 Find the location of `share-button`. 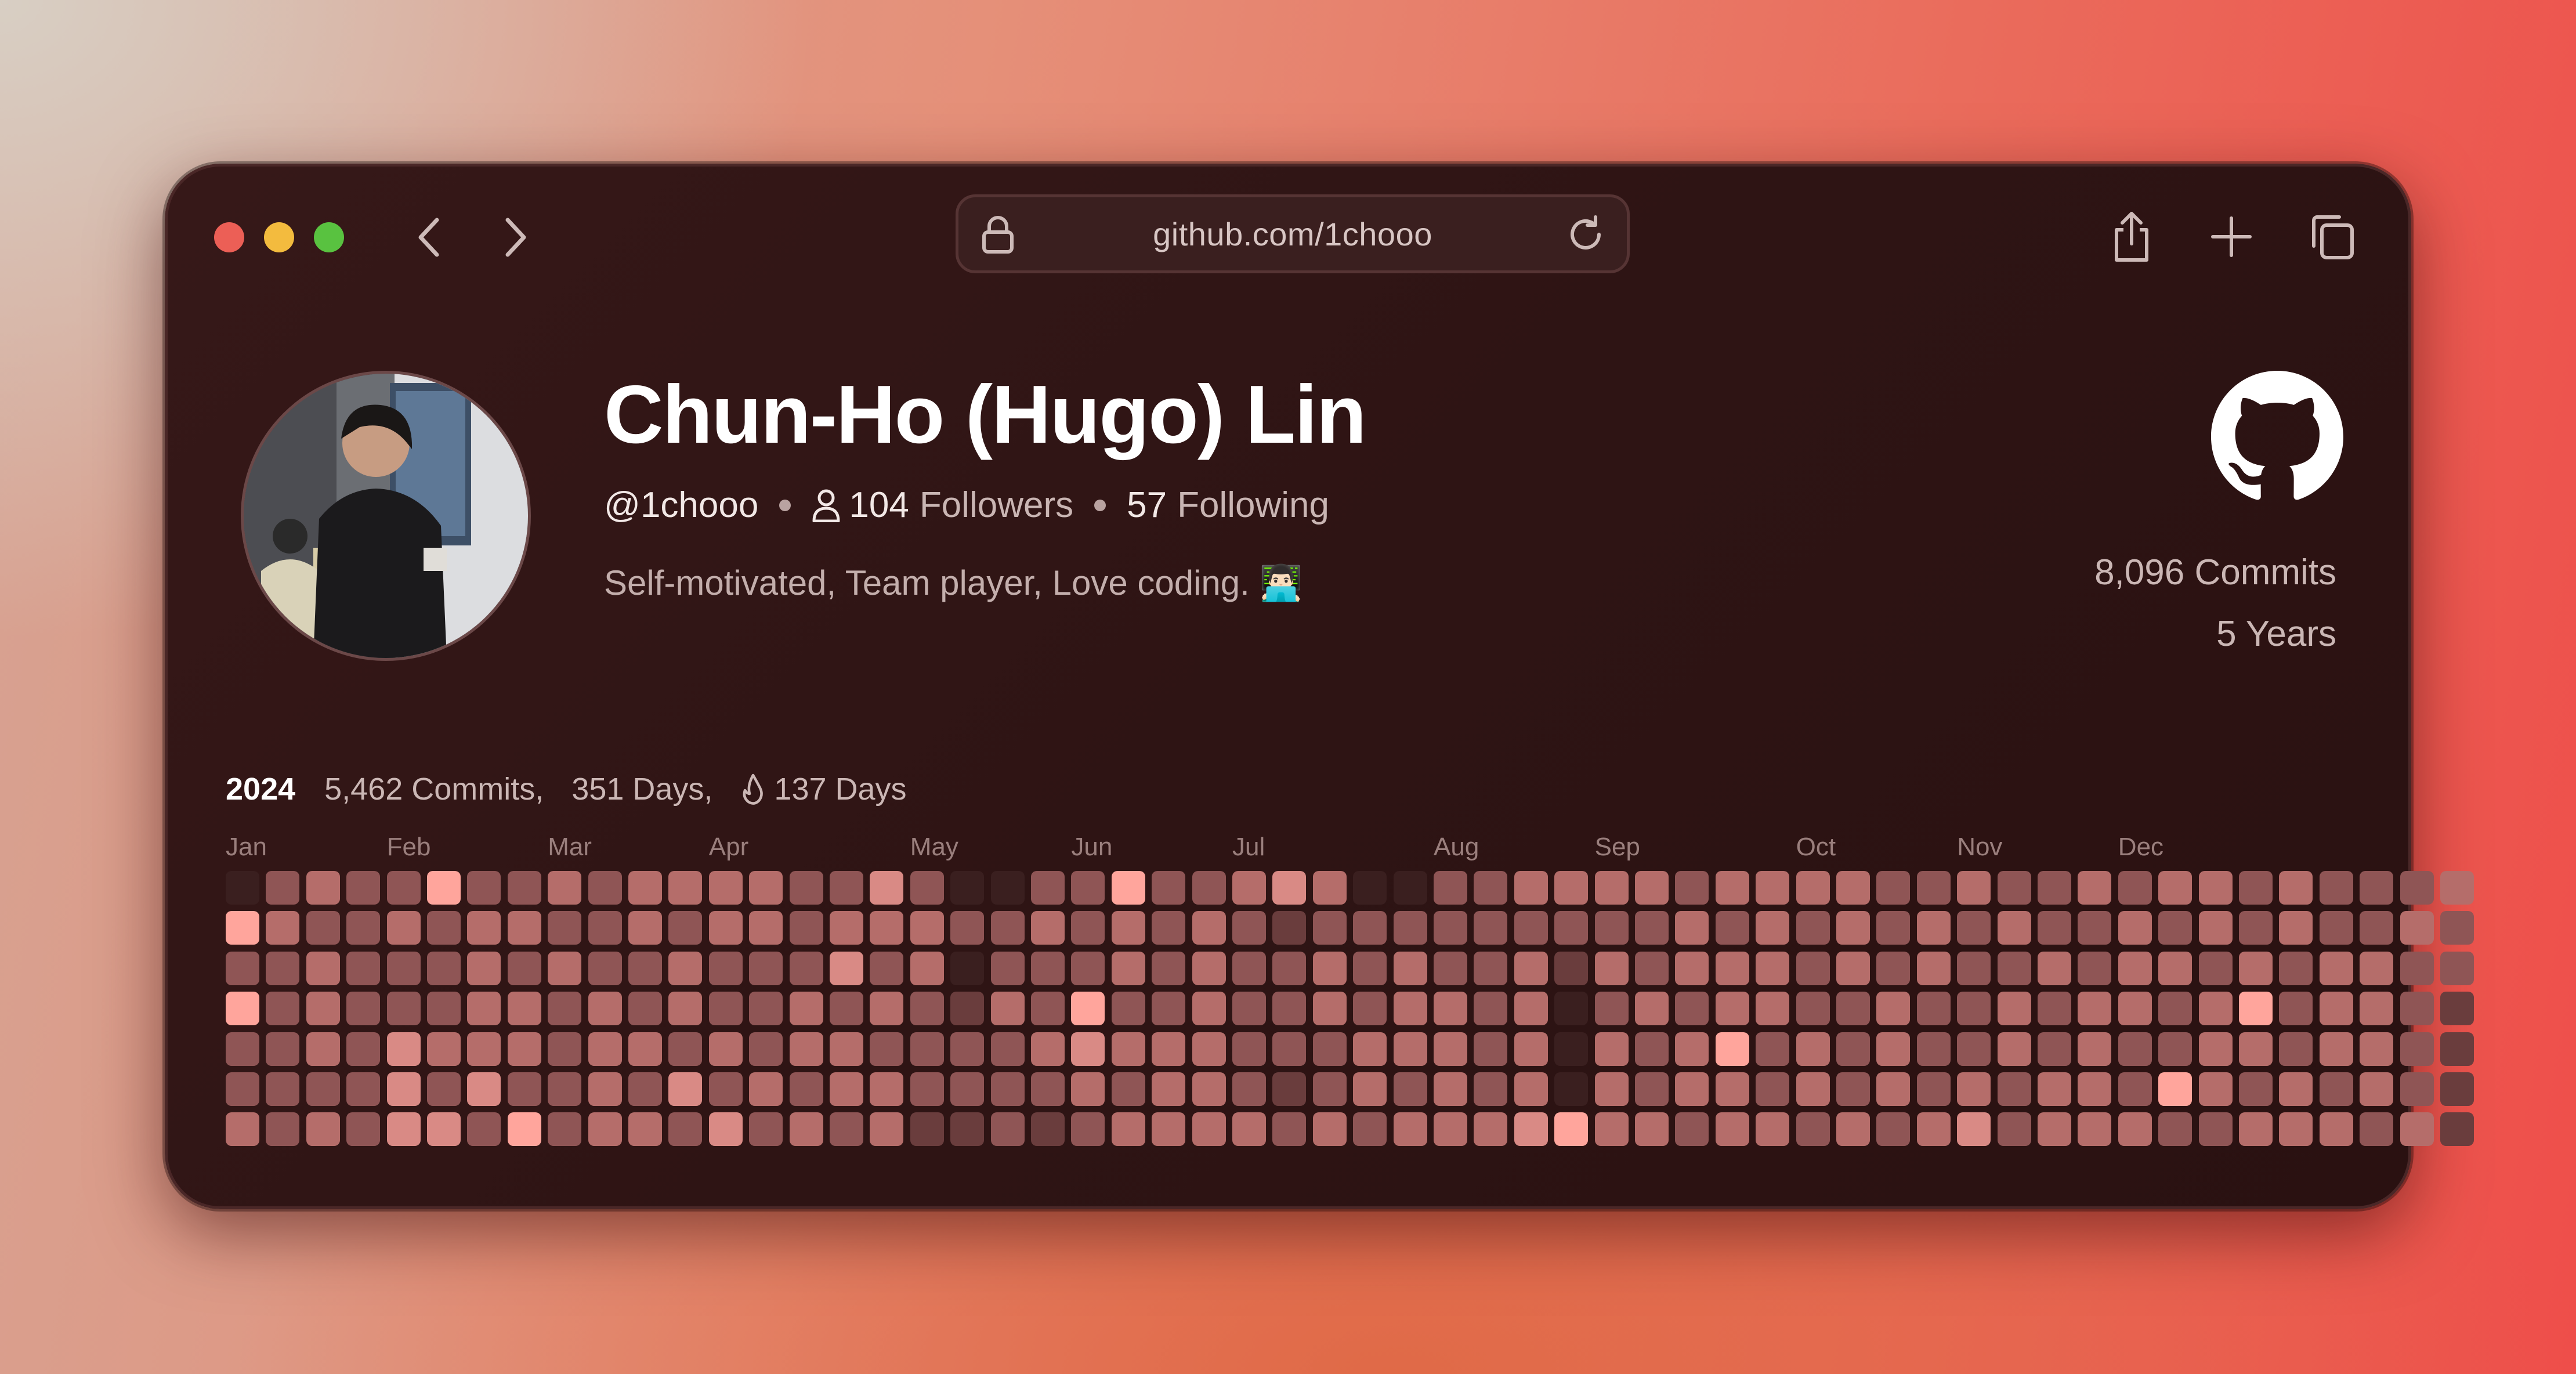

share-button is located at coordinates (2131, 237).